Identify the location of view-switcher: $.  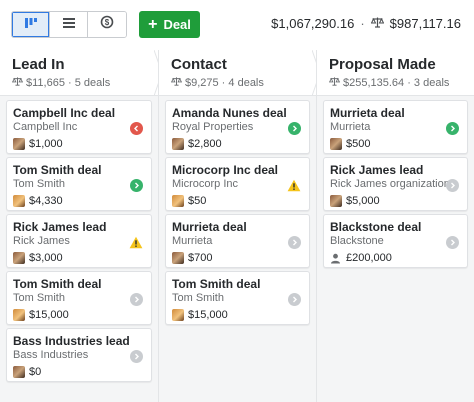
(69, 24).